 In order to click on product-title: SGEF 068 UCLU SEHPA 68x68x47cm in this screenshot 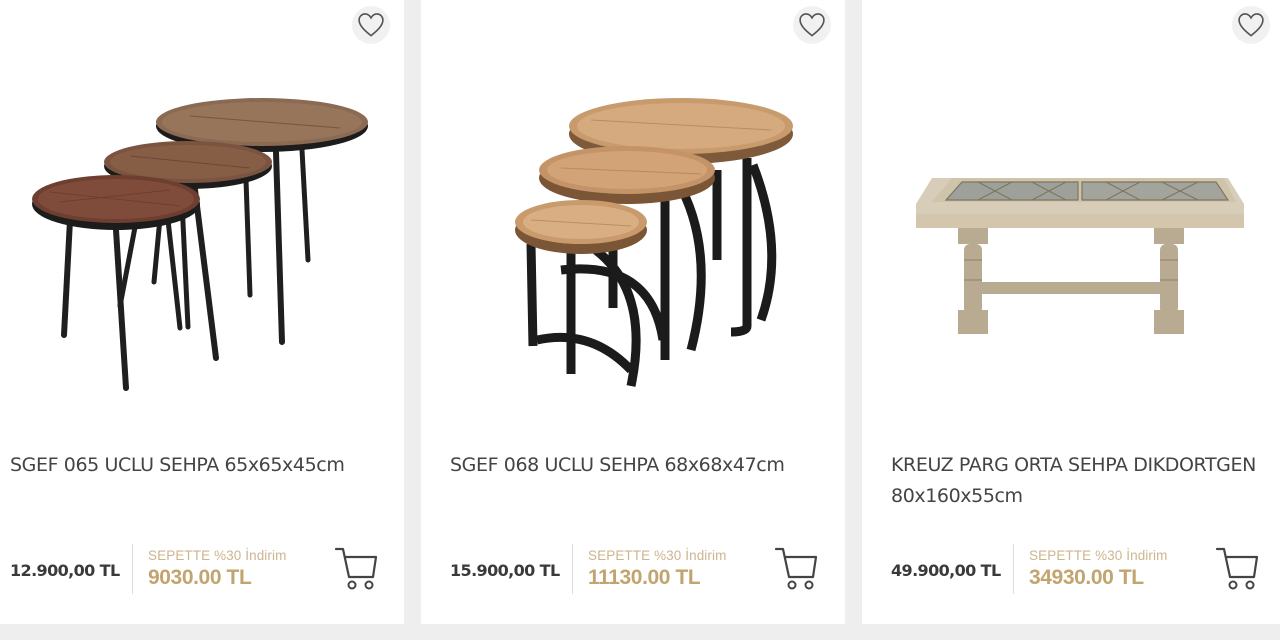, I will do `click(637, 465)`.